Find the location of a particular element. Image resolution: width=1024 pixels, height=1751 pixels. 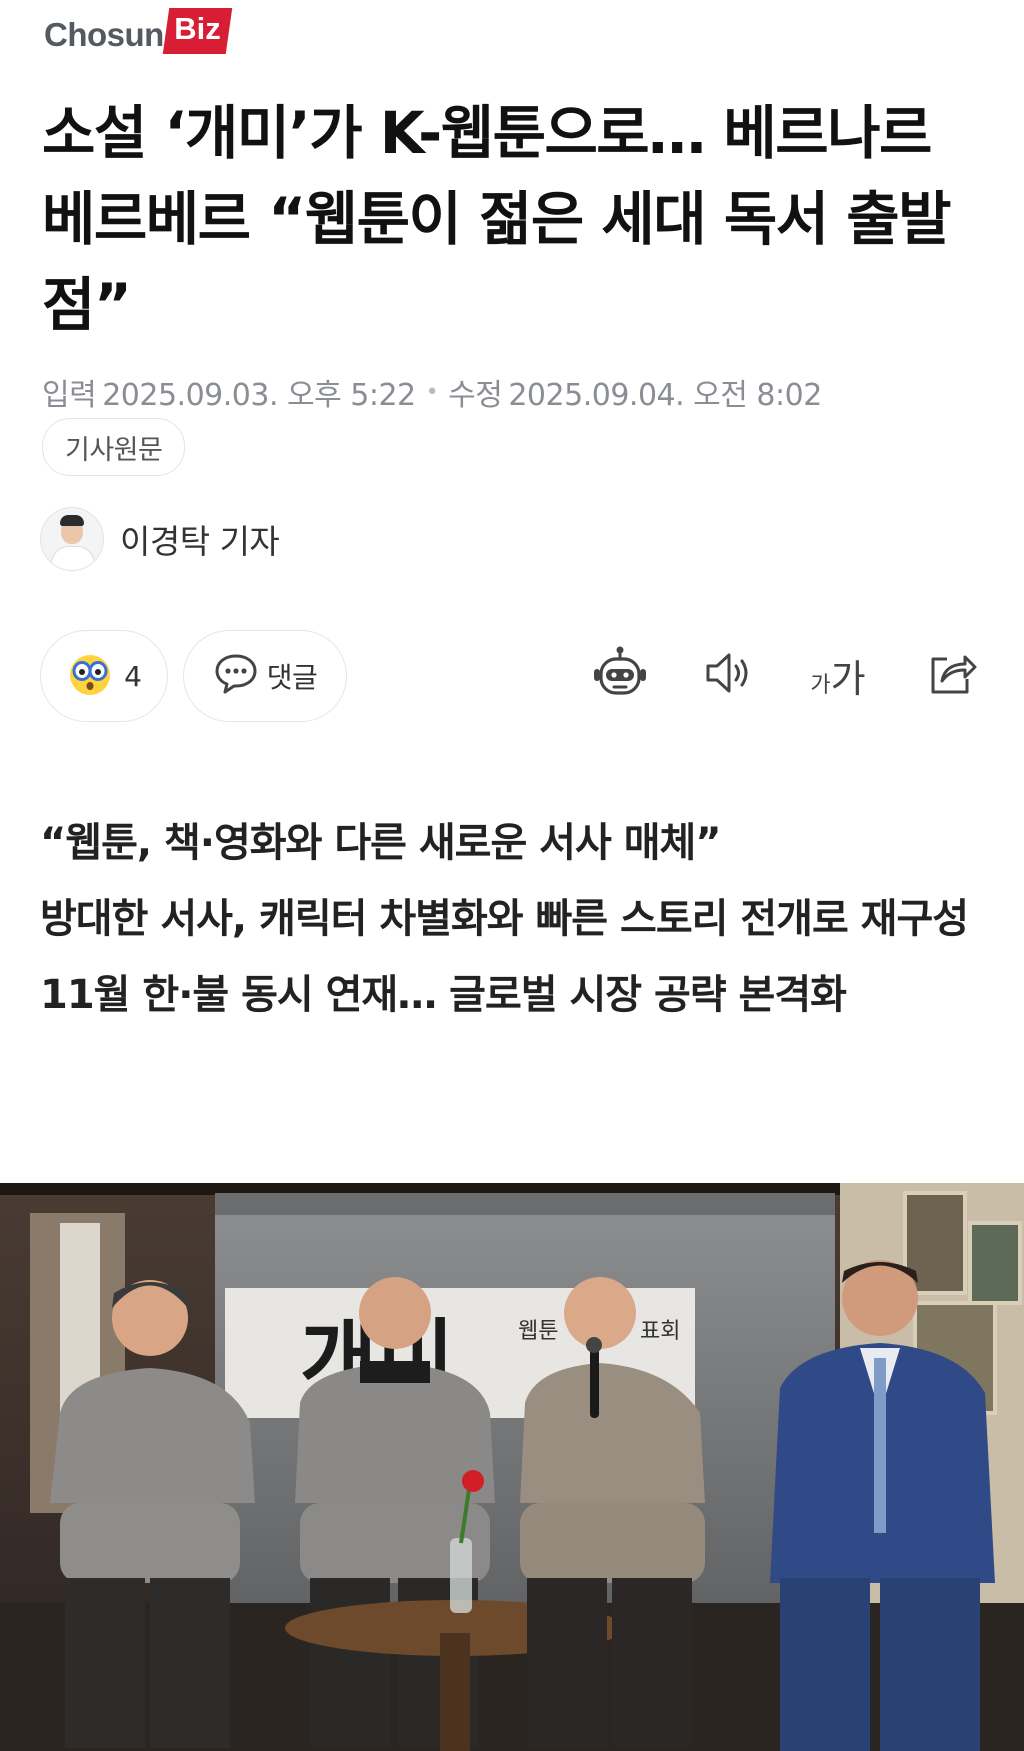

comment-button: 댓글 is located at coordinates (265, 676).